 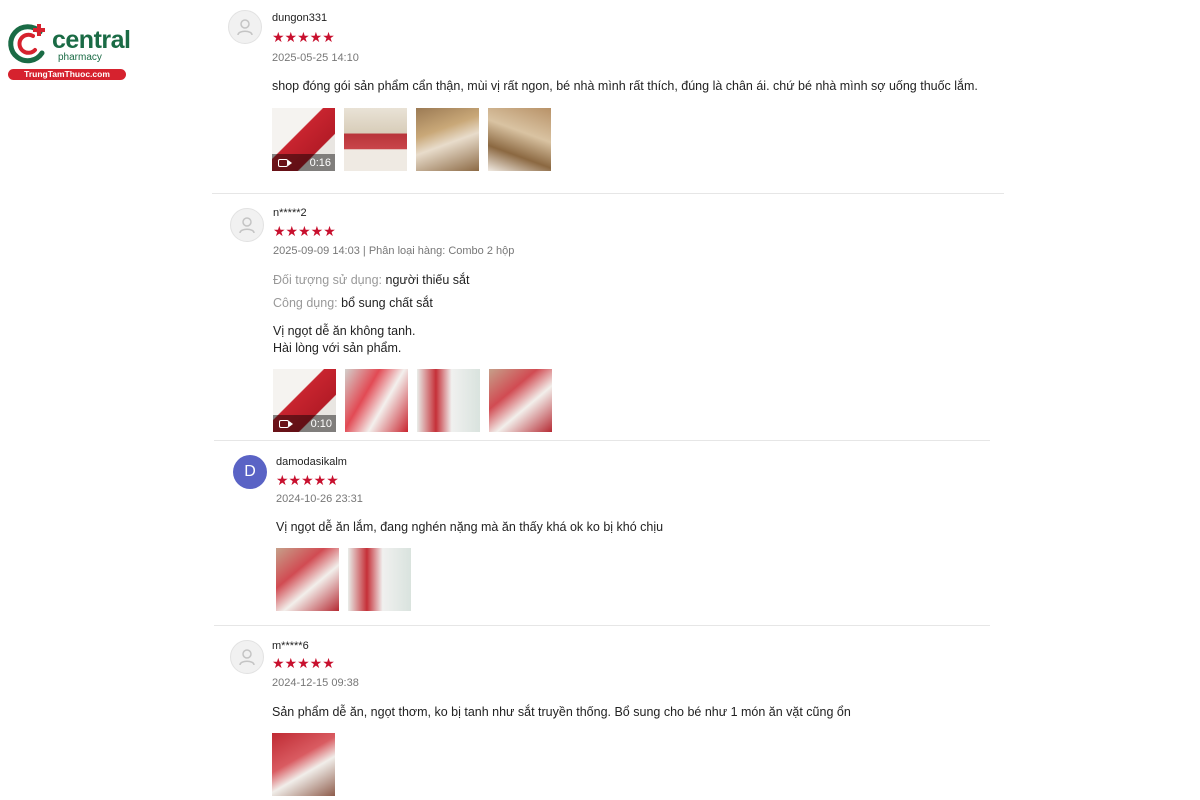 I want to click on logo-brand-text: central, so click(x=91, y=40).